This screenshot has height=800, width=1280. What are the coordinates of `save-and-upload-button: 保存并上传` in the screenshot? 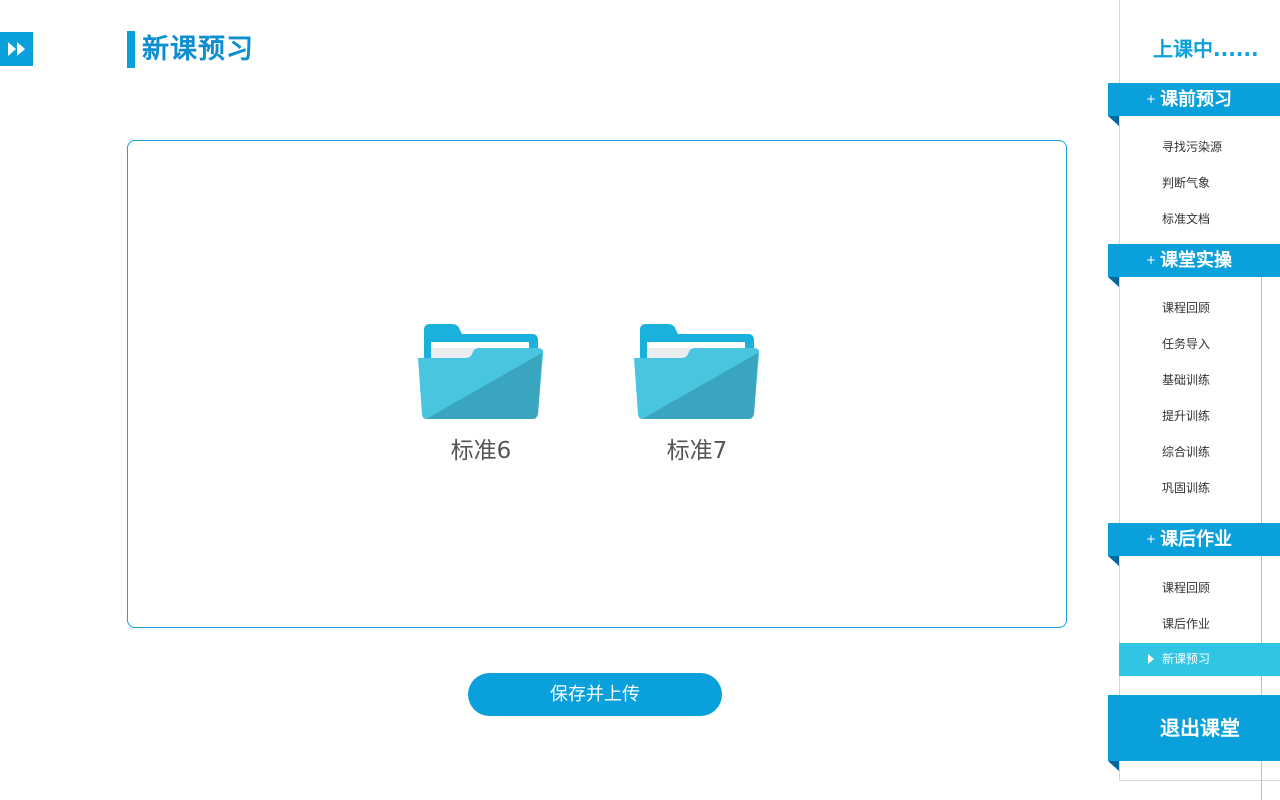 It's located at (595, 694).